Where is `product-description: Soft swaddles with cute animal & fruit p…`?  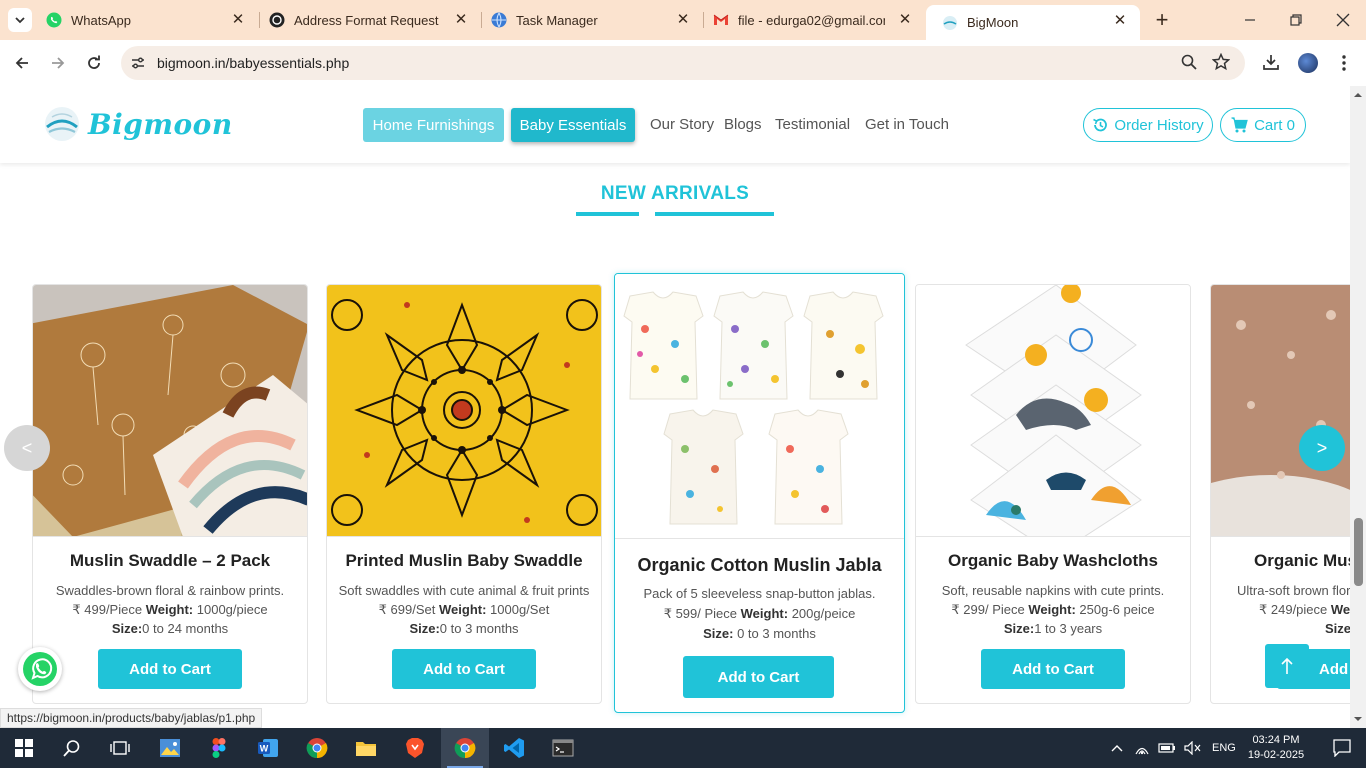
product-description: Soft swaddles with cute animal & fruit p… is located at coordinates (464, 590).